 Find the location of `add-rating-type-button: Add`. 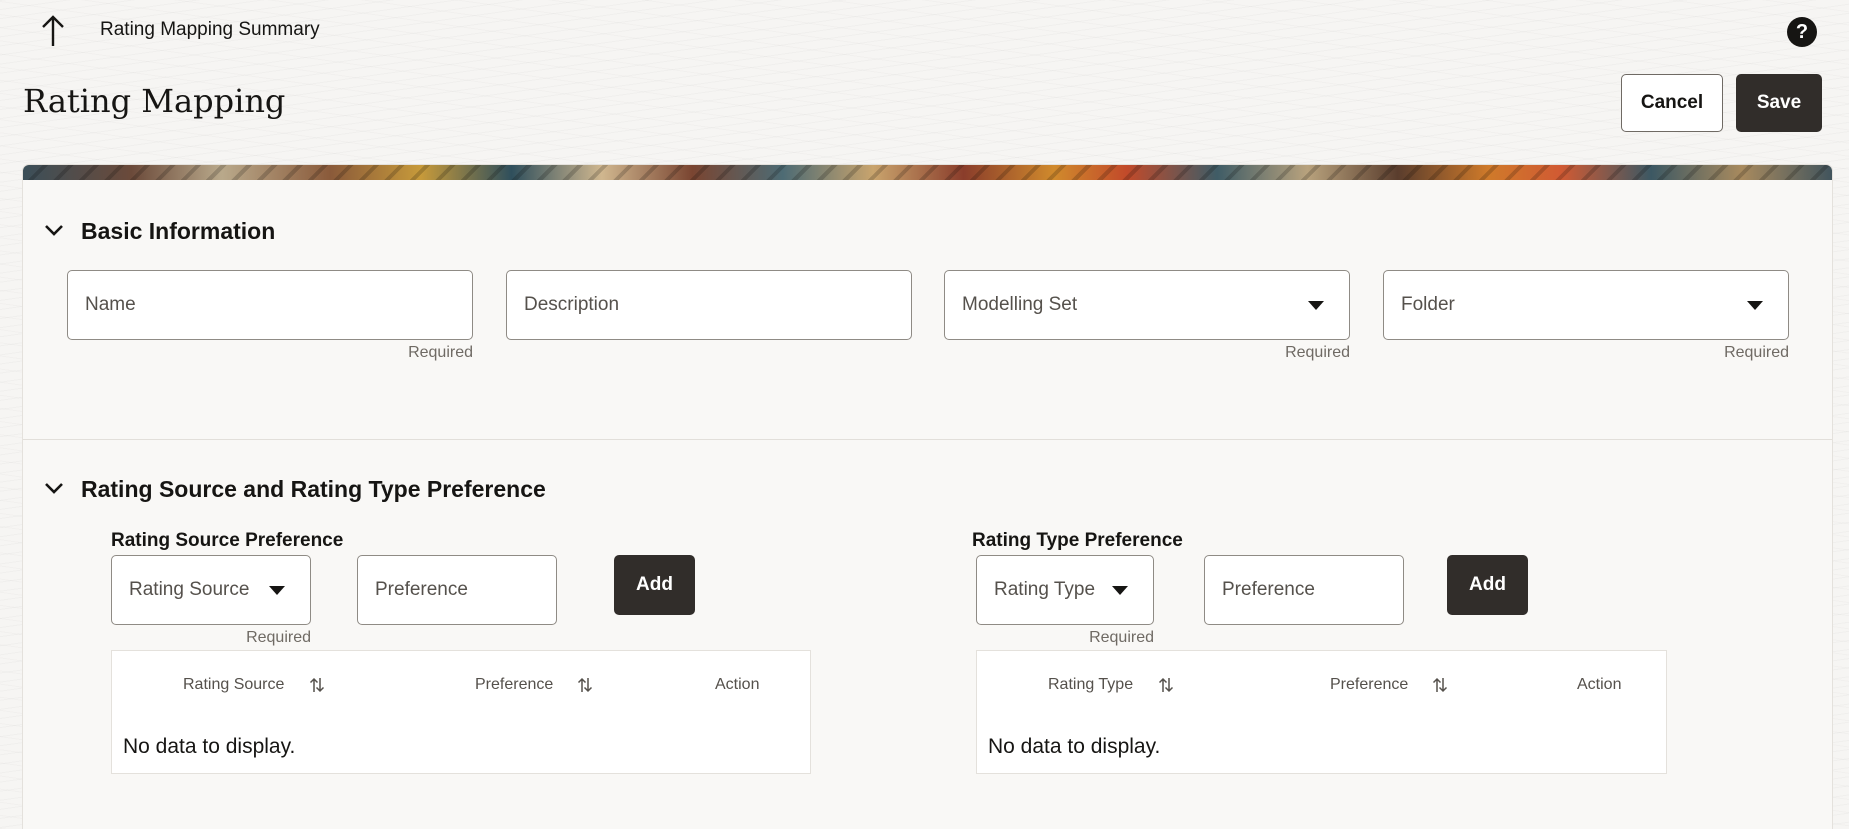

add-rating-type-button: Add is located at coordinates (1487, 585).